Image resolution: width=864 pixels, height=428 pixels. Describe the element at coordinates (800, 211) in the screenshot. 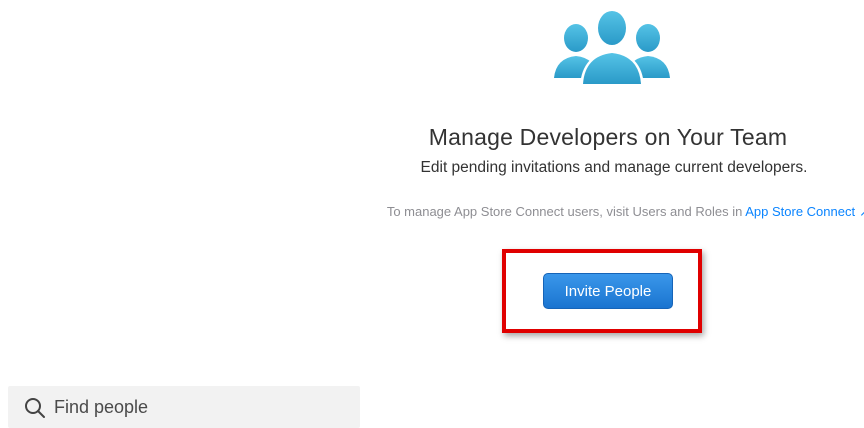

I see `app-store-connect-link: App Store Connect` at that location.